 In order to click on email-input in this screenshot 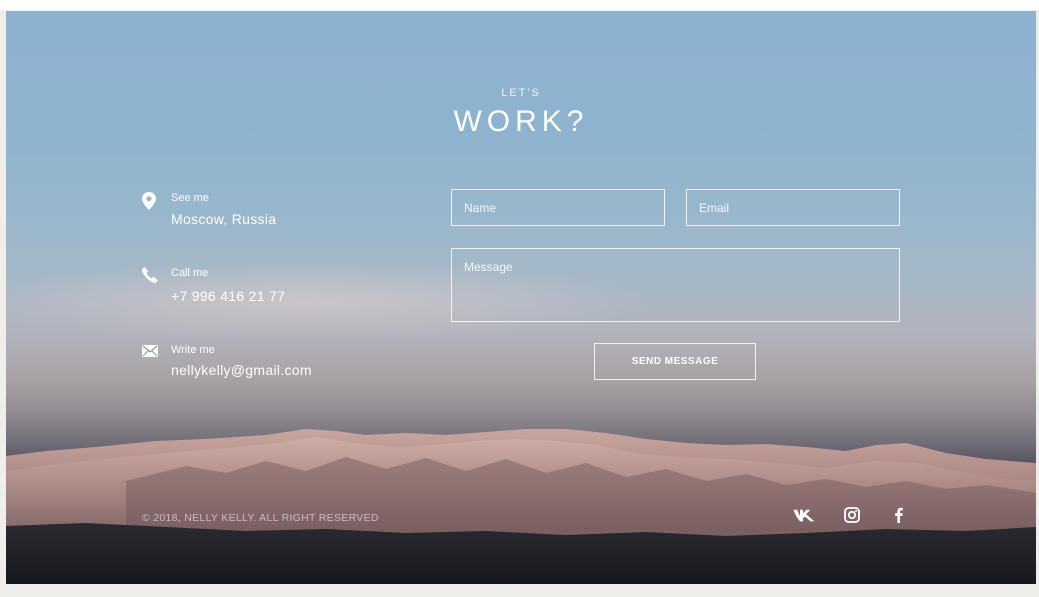, I will do `click(793, 207)`.